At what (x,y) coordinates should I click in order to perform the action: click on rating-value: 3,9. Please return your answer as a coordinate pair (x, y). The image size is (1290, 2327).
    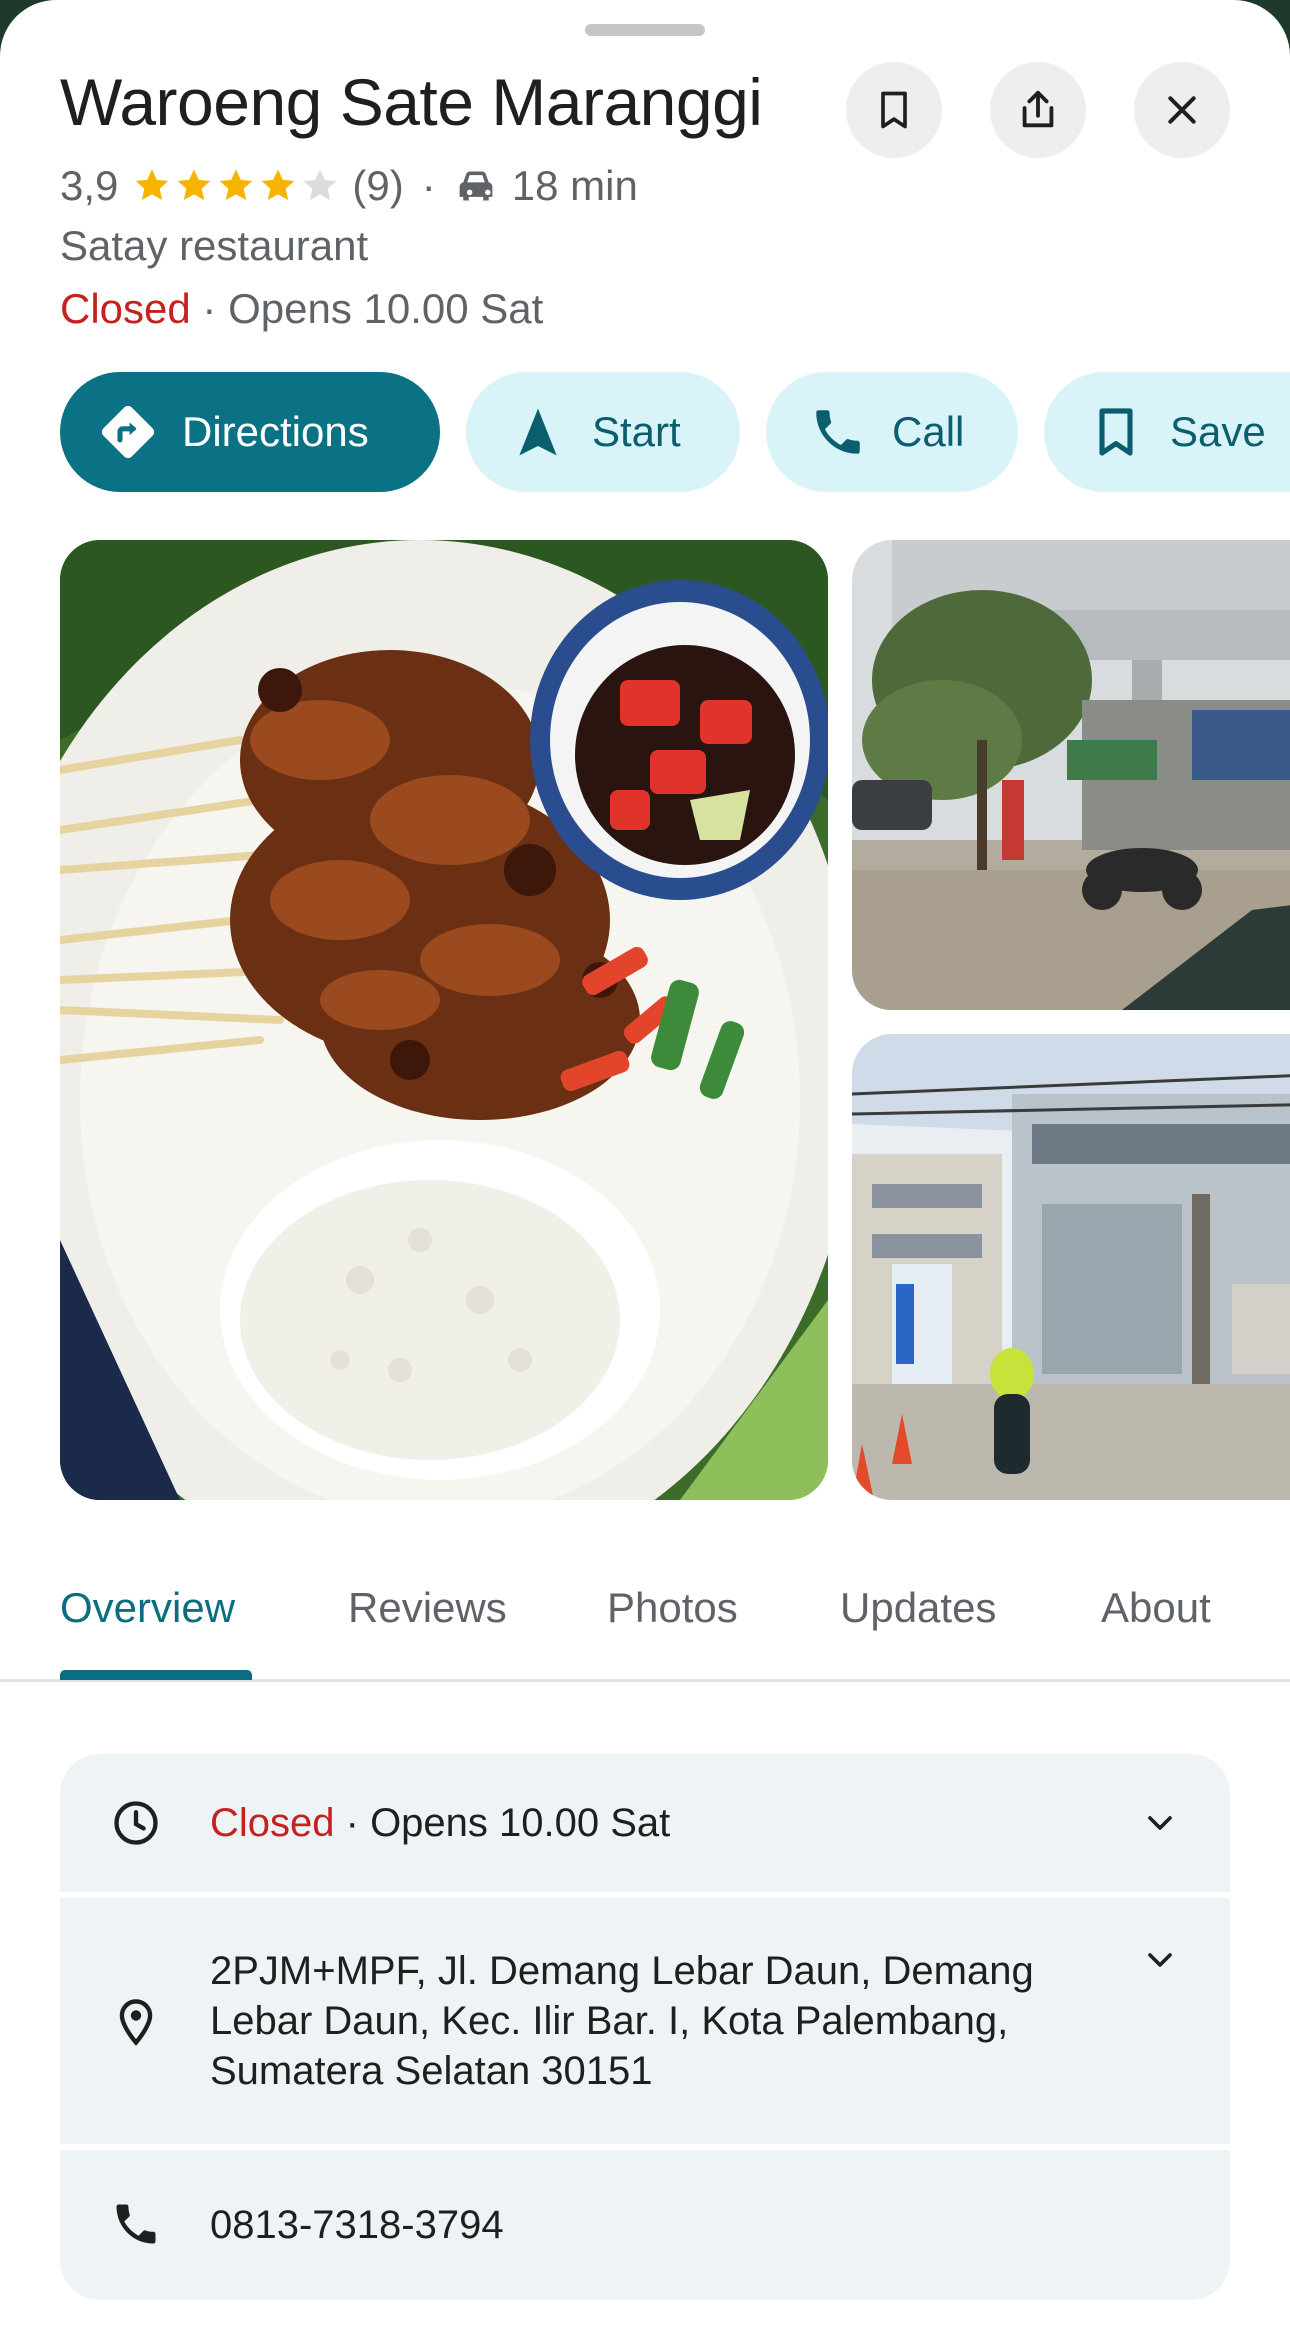
    Looking at the image, I should click on (89, 185).